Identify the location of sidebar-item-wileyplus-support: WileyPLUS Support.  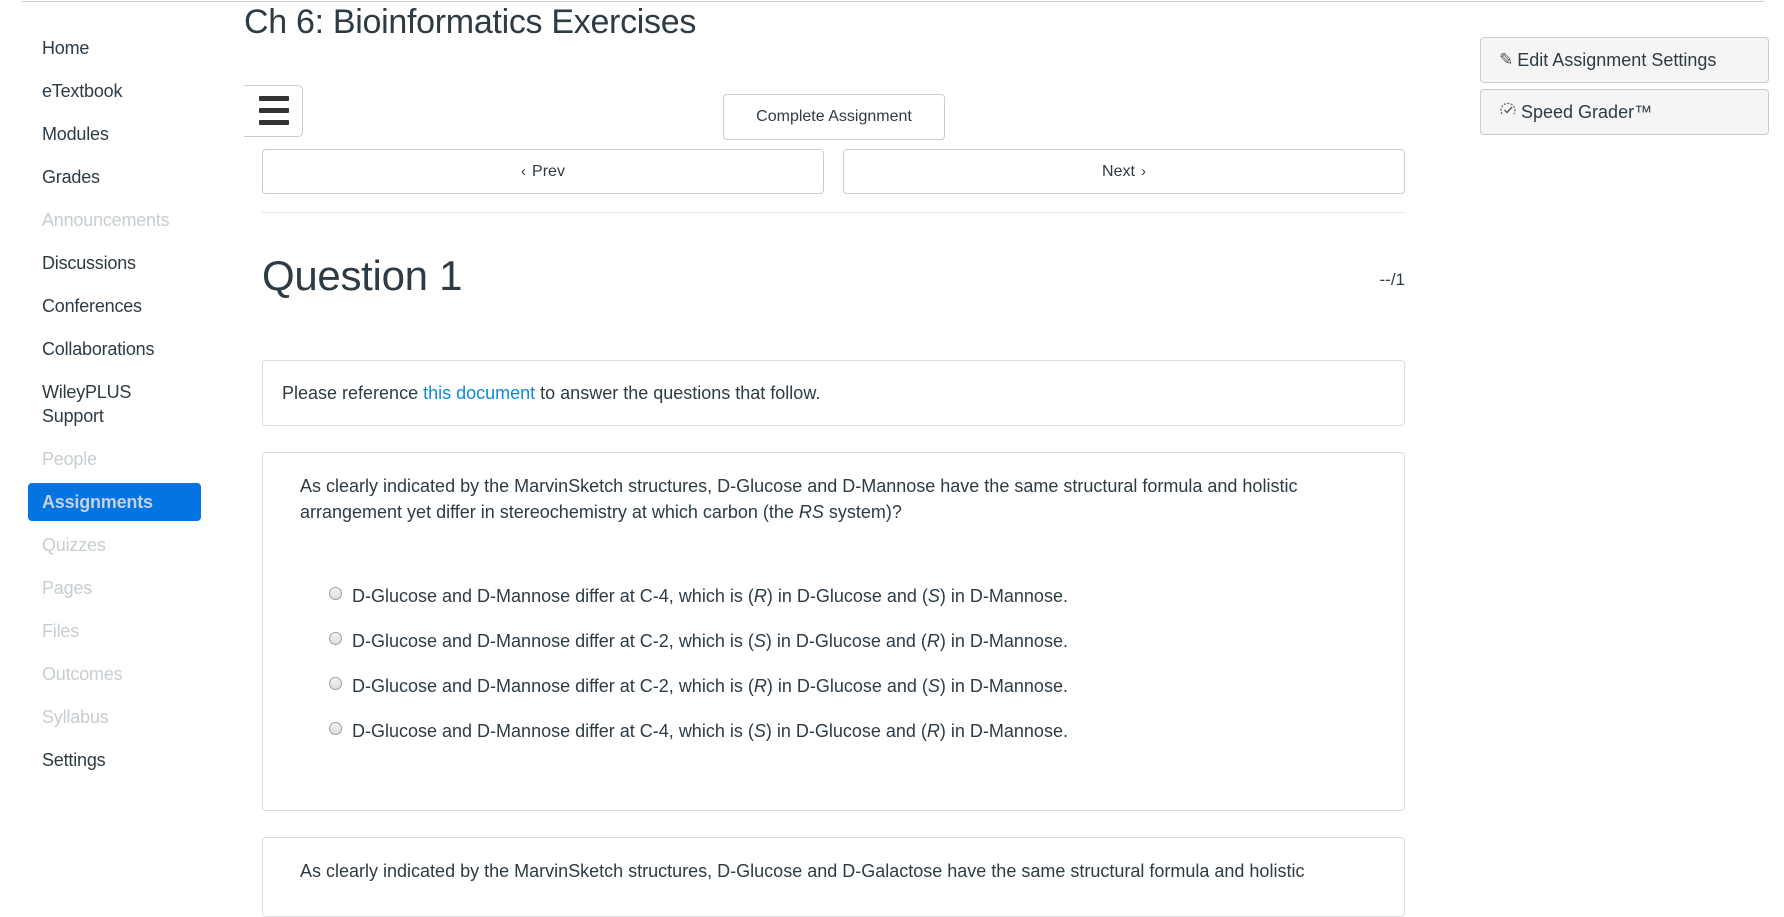
(88, 404).